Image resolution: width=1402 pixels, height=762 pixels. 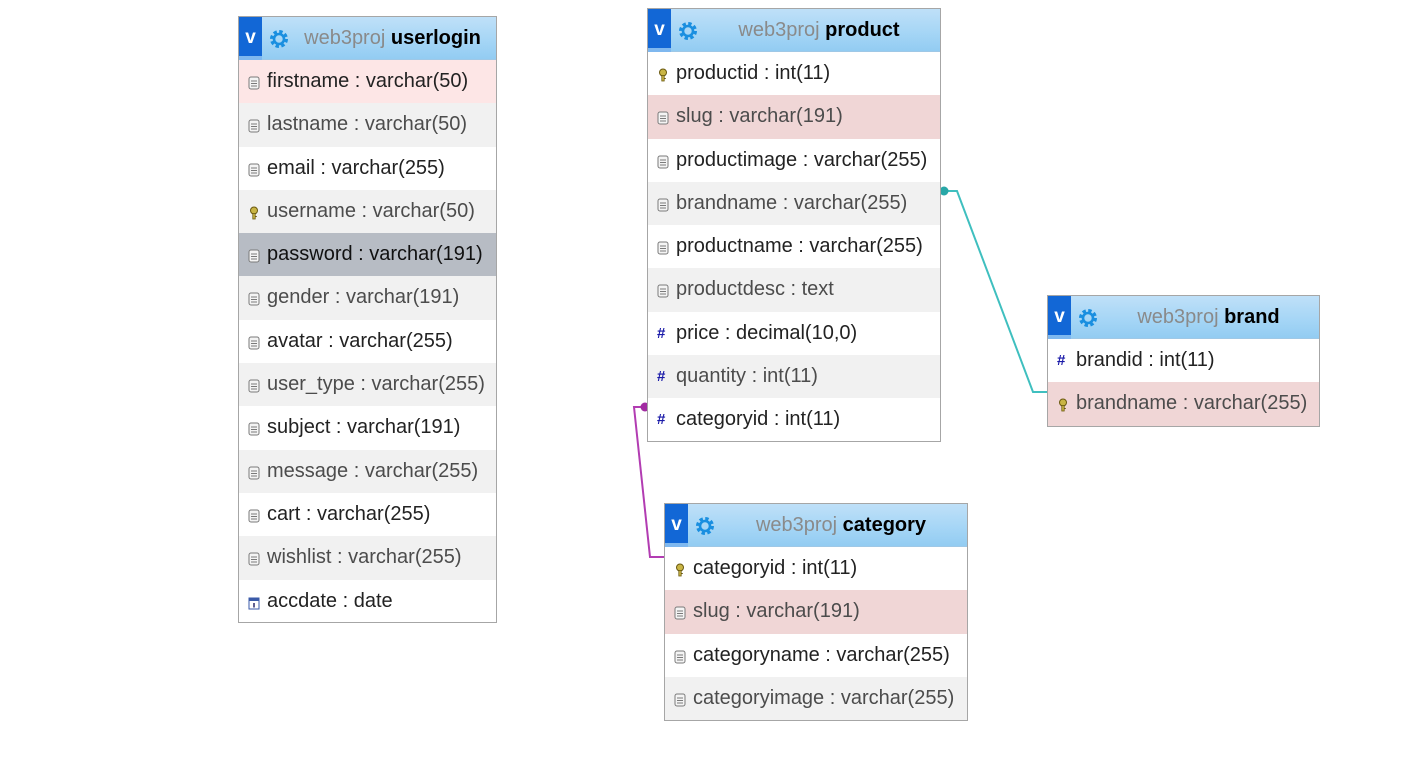 I want to click on column-row: # categoryid : int(11), so click(x=794, y=419).